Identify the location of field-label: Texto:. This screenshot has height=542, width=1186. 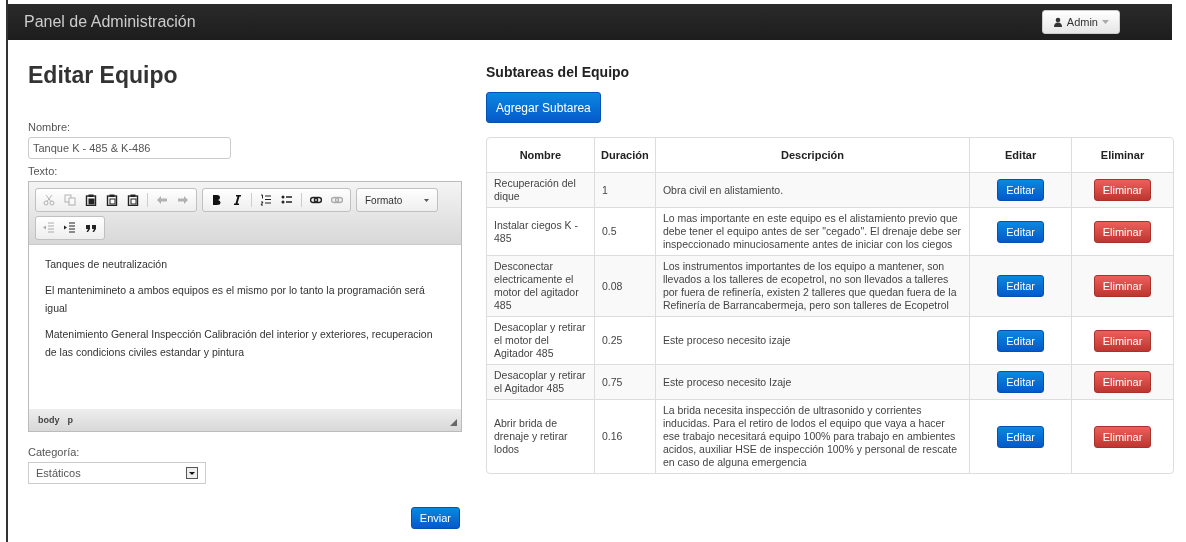
(43, 171).